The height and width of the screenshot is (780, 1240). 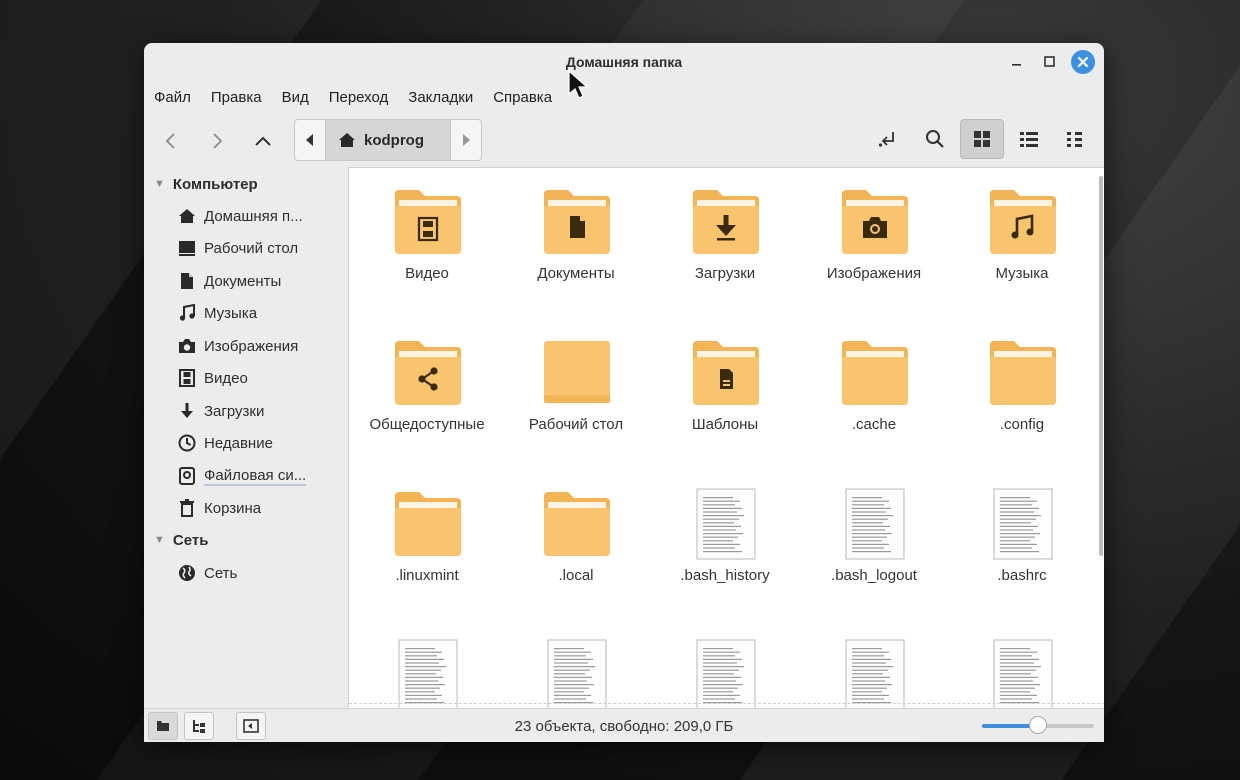 What do you see at coordinates (465, 140) in the screenshot?
I see `path-scroll-right-button` at bounding box center [465, 140].